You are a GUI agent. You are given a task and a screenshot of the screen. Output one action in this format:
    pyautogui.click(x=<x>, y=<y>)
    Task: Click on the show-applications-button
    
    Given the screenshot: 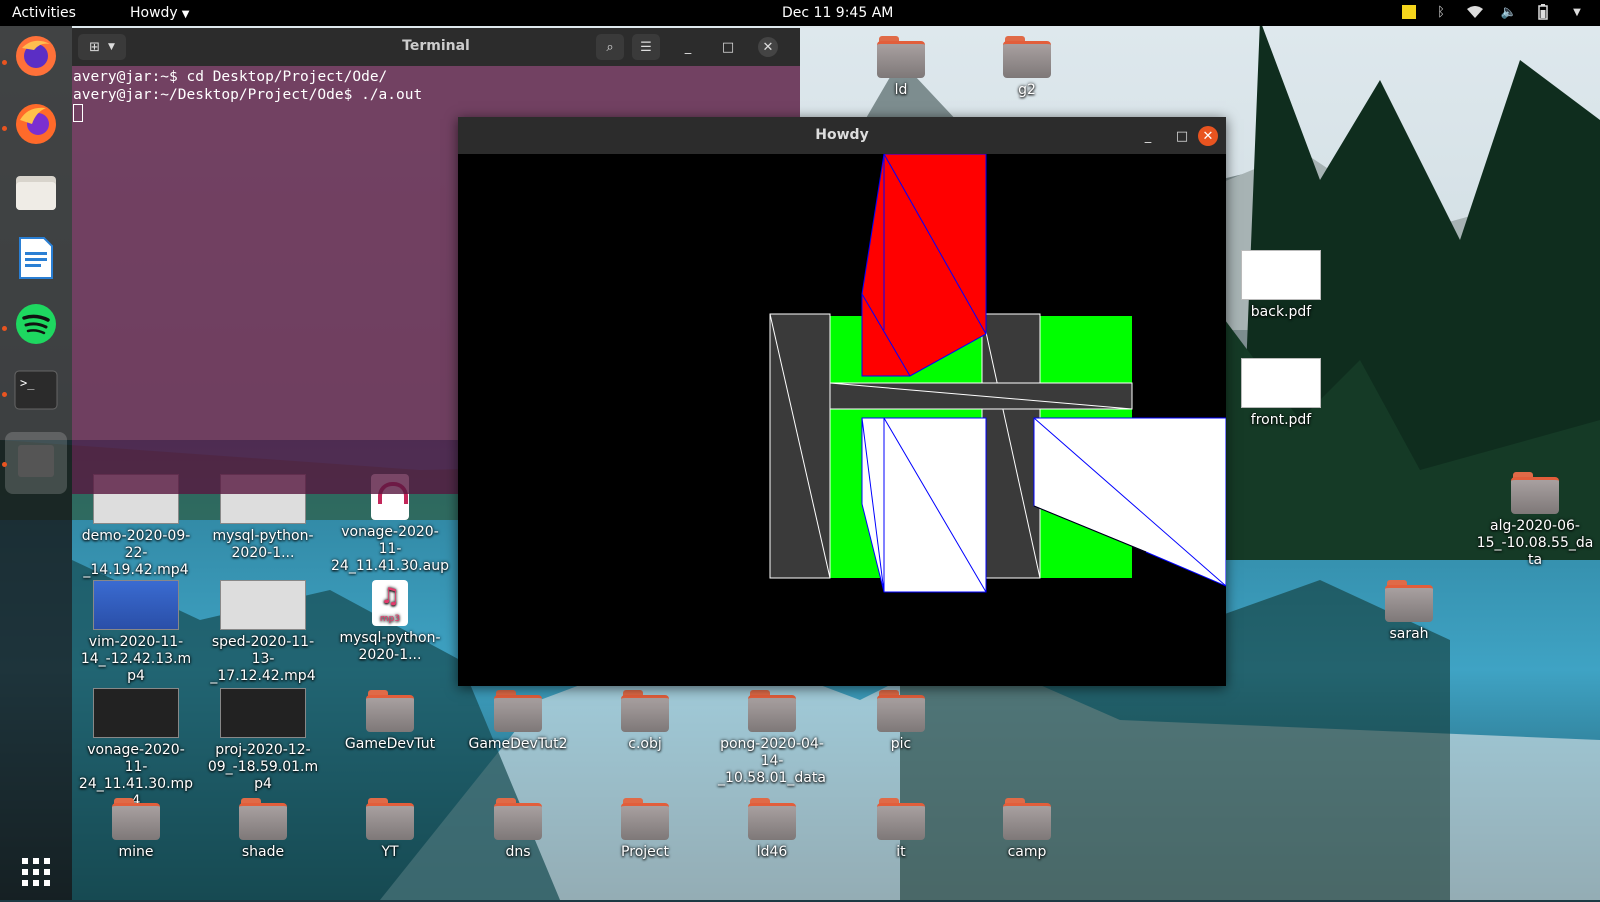 What is the action you would take?
    pyautogui.click(x=36, y=874)
    